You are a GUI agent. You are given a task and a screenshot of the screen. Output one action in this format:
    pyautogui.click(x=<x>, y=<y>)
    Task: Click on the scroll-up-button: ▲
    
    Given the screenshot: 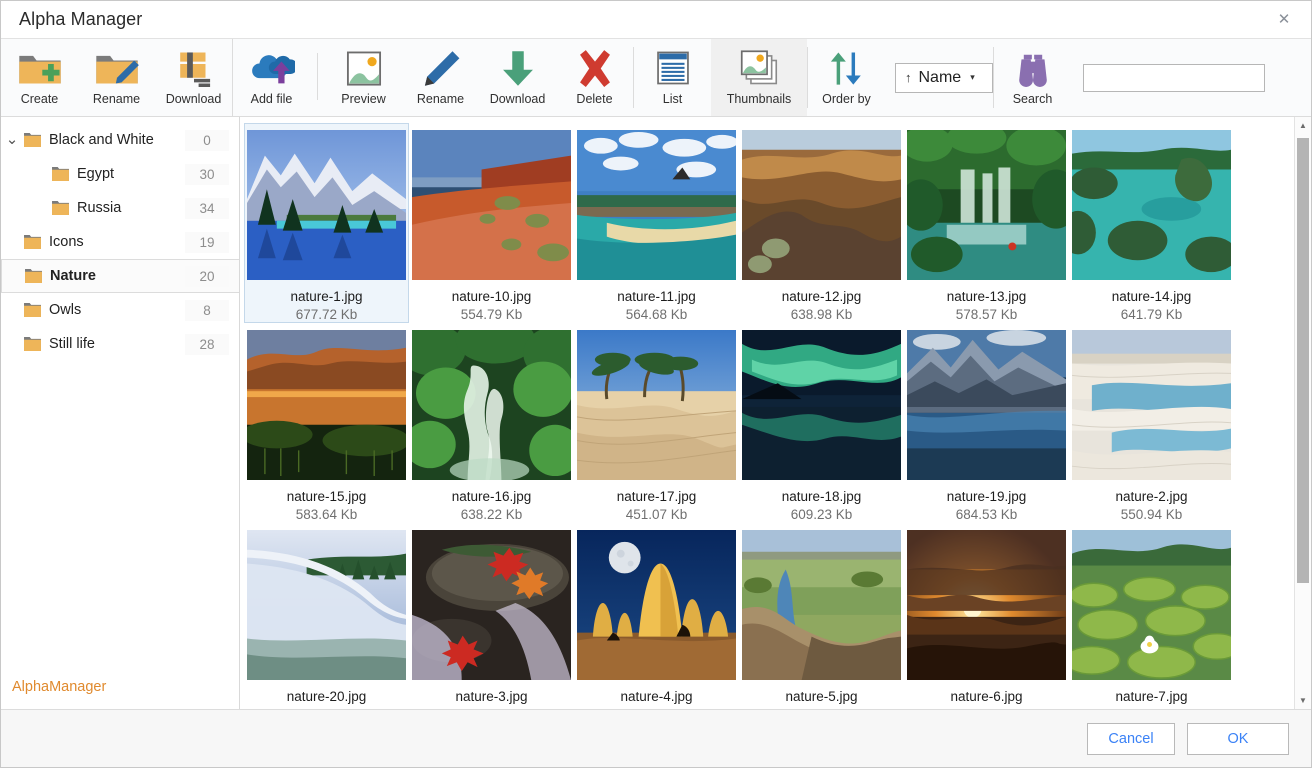 What is the action you would take?
    pyautogui.click(x=1303, y=125)
    